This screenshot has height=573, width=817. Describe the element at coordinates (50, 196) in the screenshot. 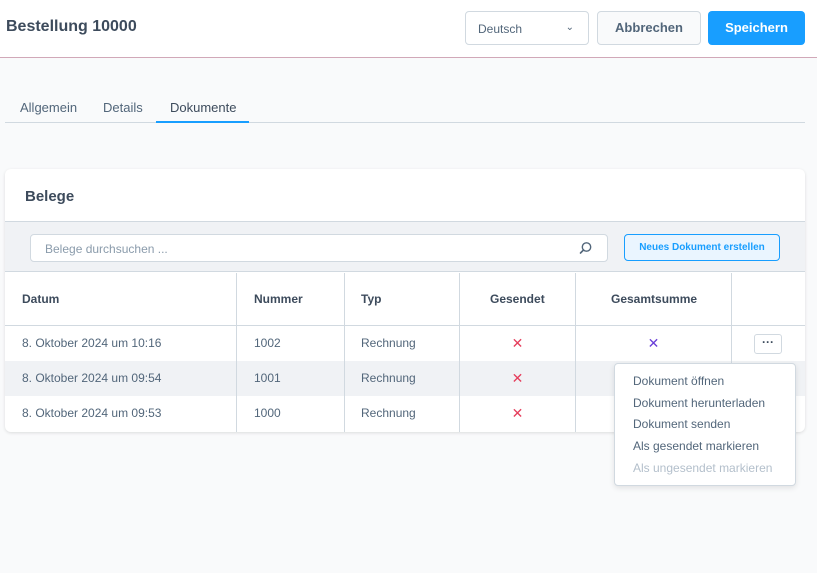

I see `card-title: Belege` at that location.